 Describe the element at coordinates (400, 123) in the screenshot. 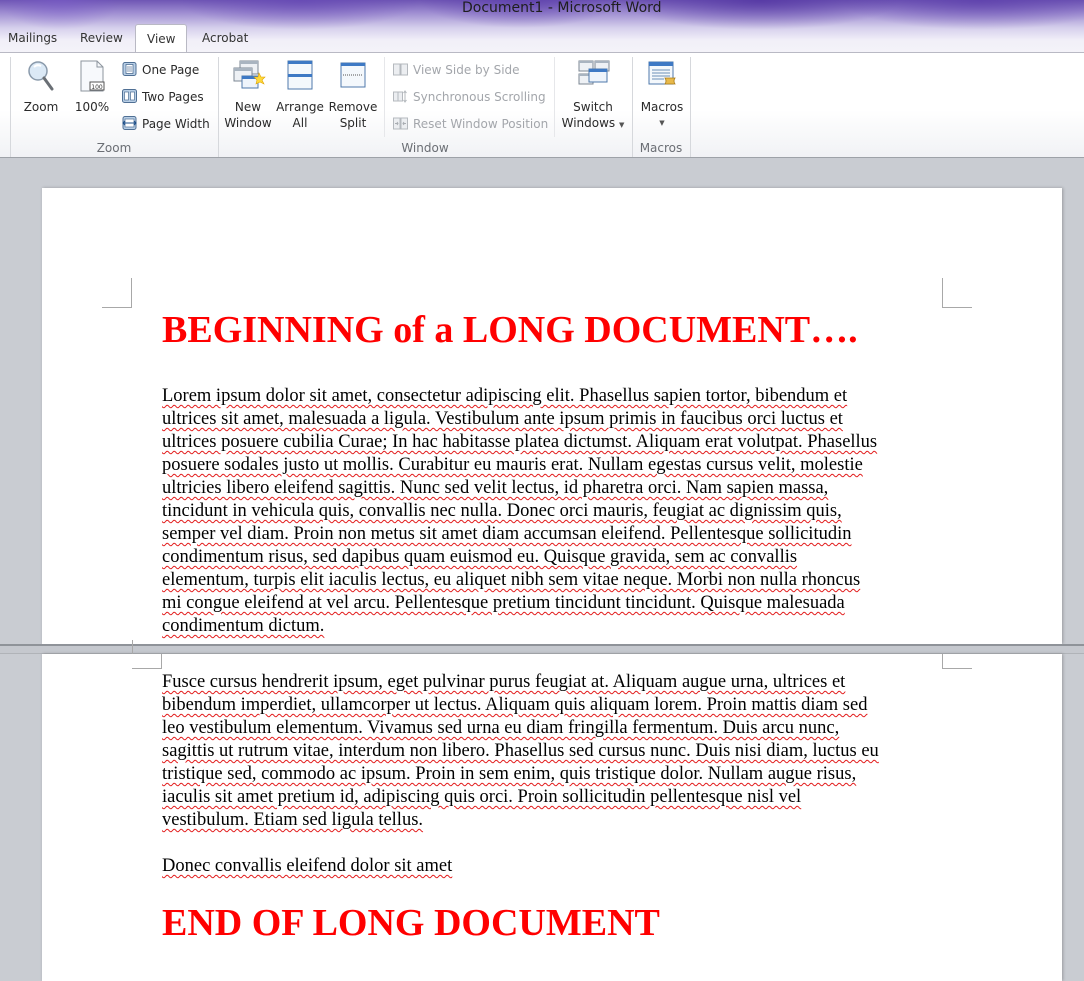

I see `reset-position-icon` at that location.